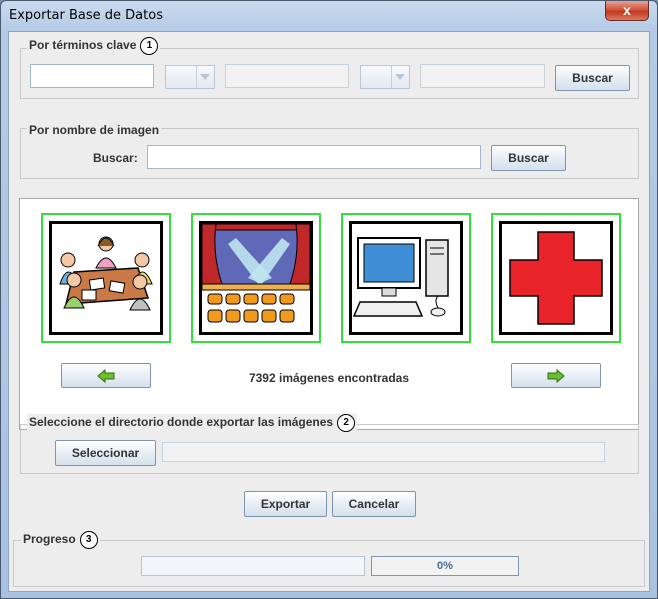 The image size is (658, 599). Describe the element at coordinates (105, 453) in the screenshot. I see `select-directory-button: Seleccionar` at that location.